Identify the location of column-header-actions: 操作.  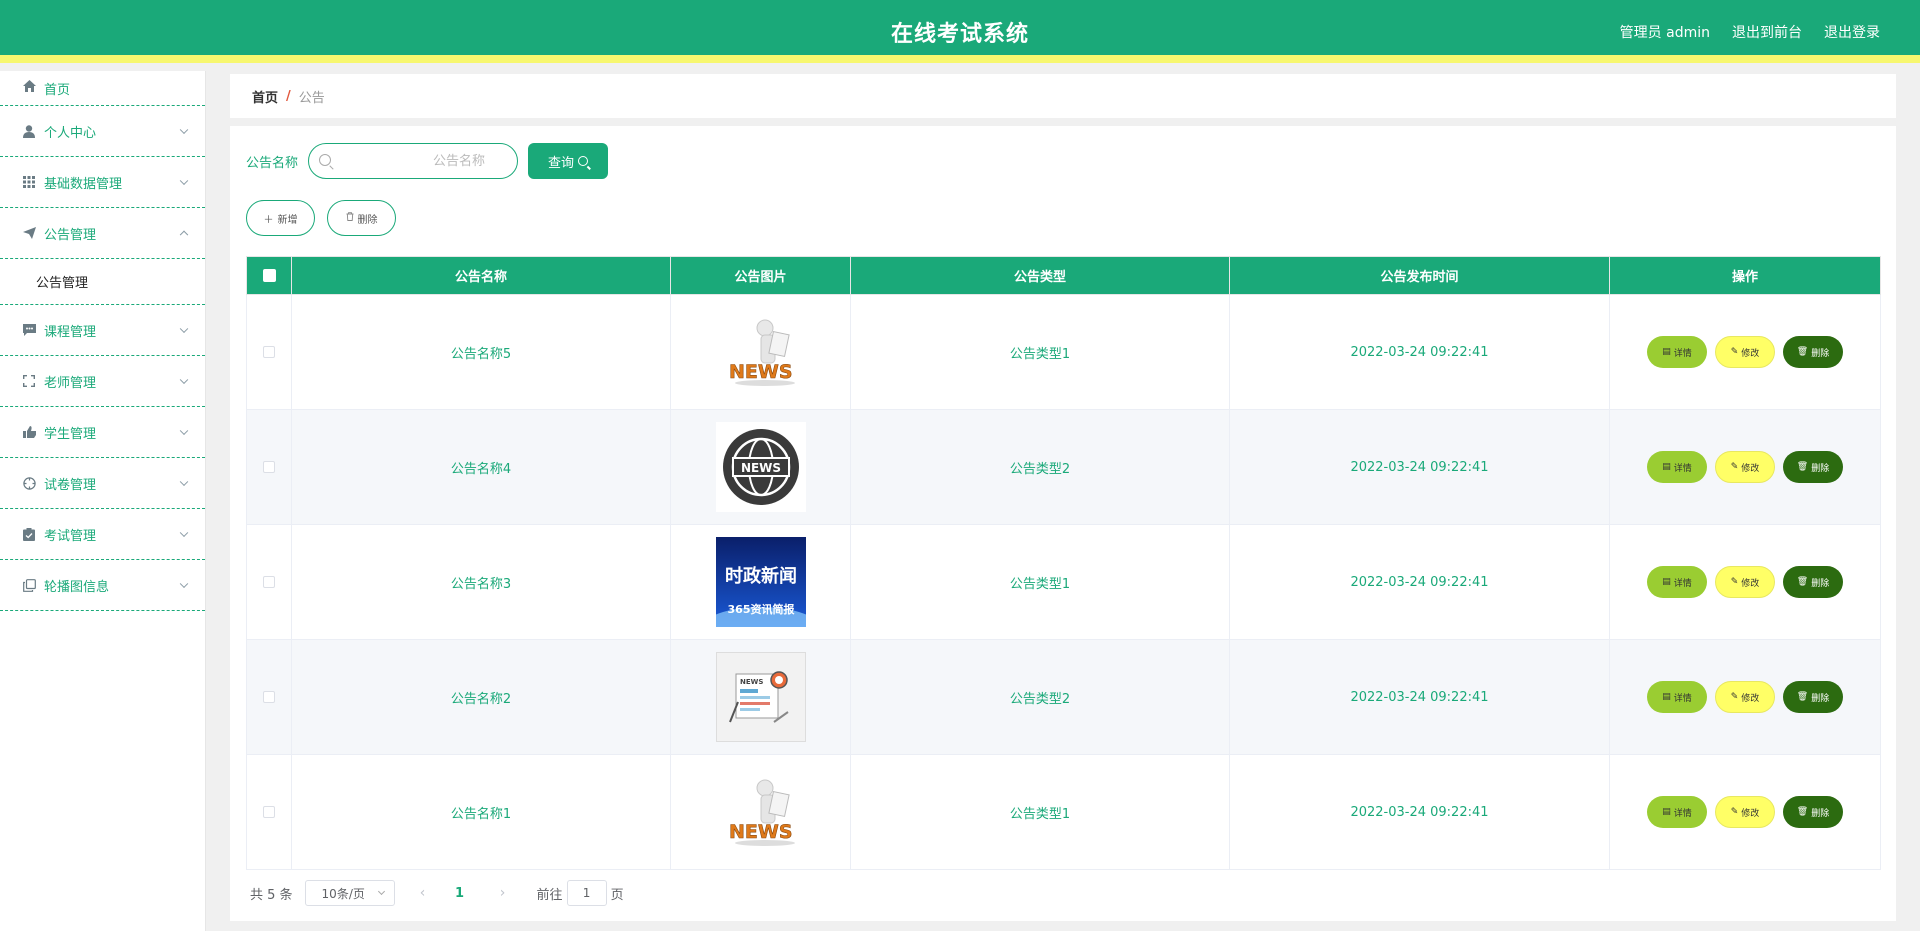
(1745, 275).